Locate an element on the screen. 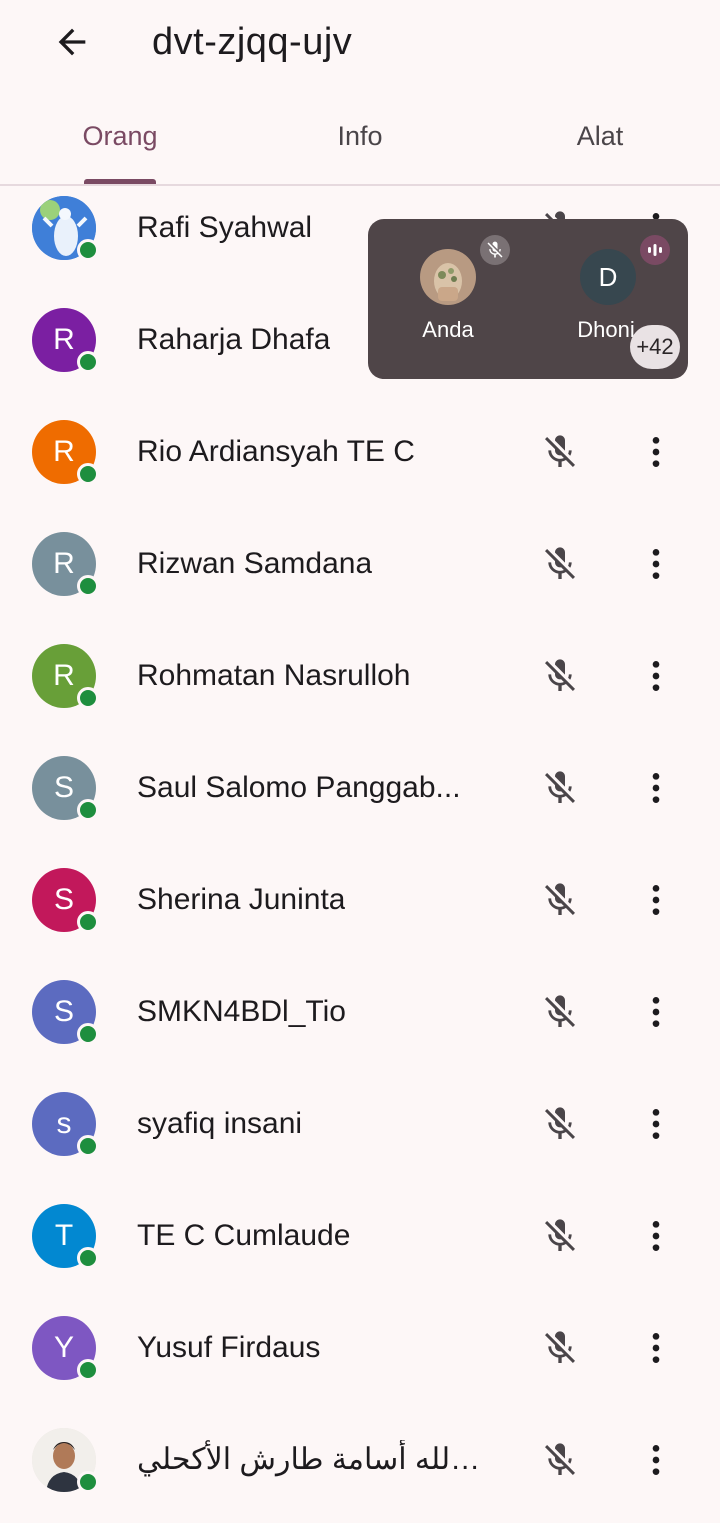  tab-orang: Orang is located at coordinates (120, 136).